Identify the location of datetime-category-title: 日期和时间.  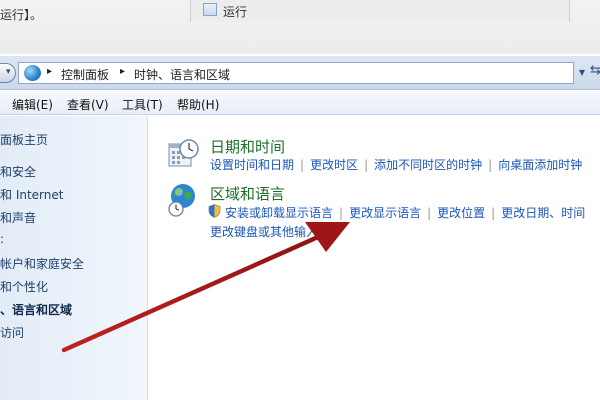
(247, 146).